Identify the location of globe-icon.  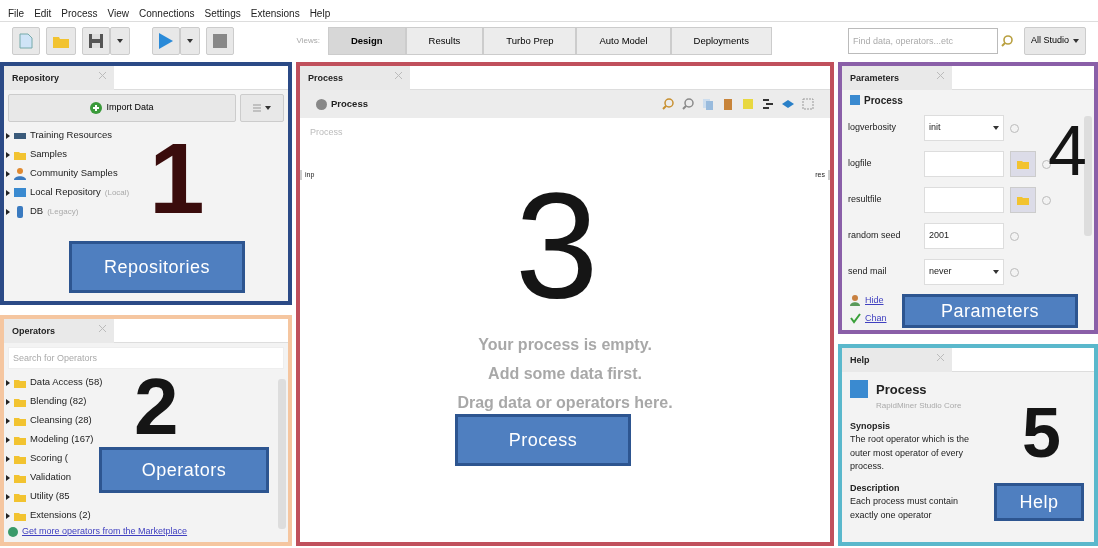
(13, 531).